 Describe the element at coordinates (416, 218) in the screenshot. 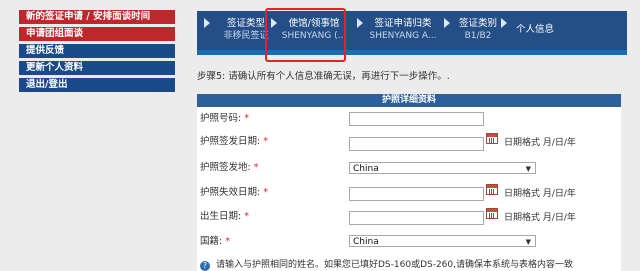

I see `birth-date-input` at that location.